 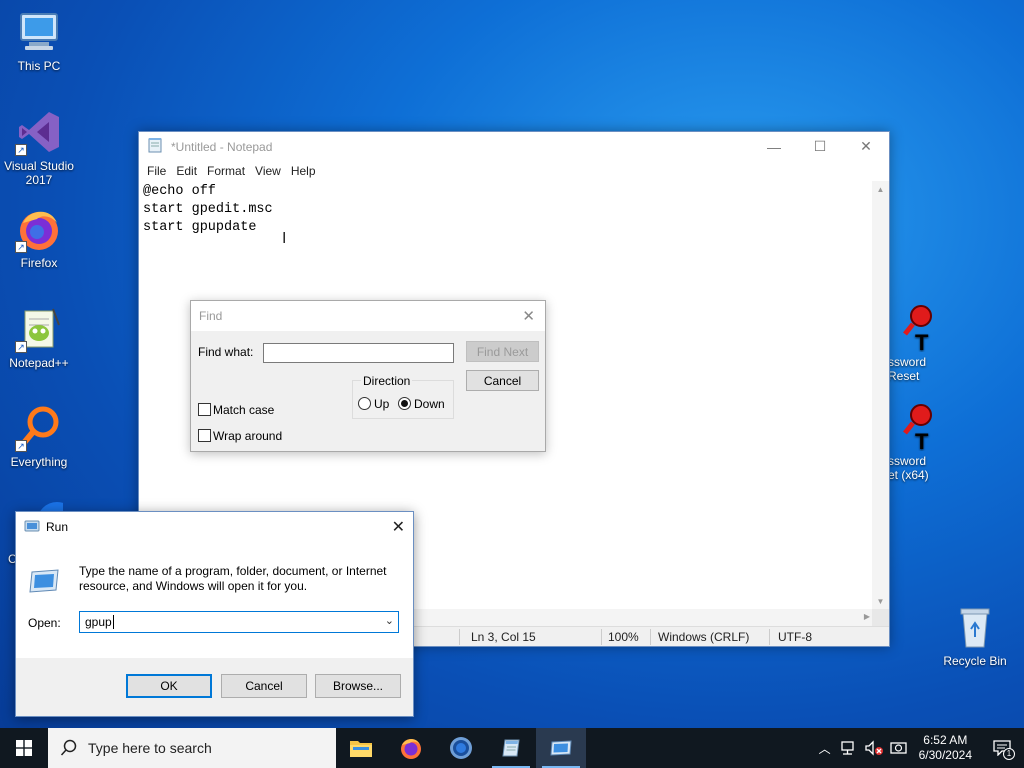 What do you see at coordinates (502, 380) in the screenshot?
I see `find-cancel-button: Cancel` at bounding box center [502, 380].